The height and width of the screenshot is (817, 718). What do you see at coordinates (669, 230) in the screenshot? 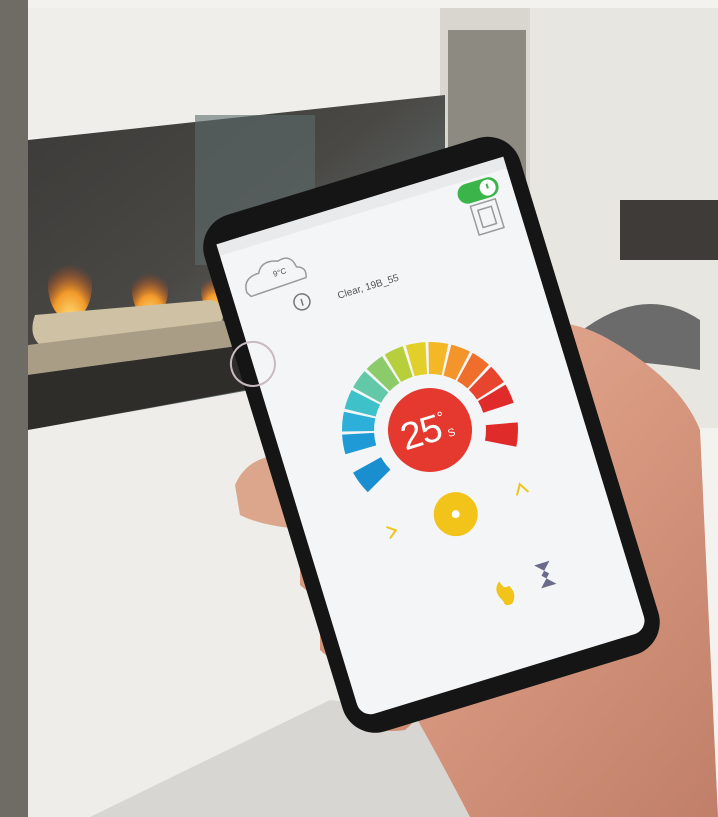
I see `wall-shelf` at bounding box center [669, 230].